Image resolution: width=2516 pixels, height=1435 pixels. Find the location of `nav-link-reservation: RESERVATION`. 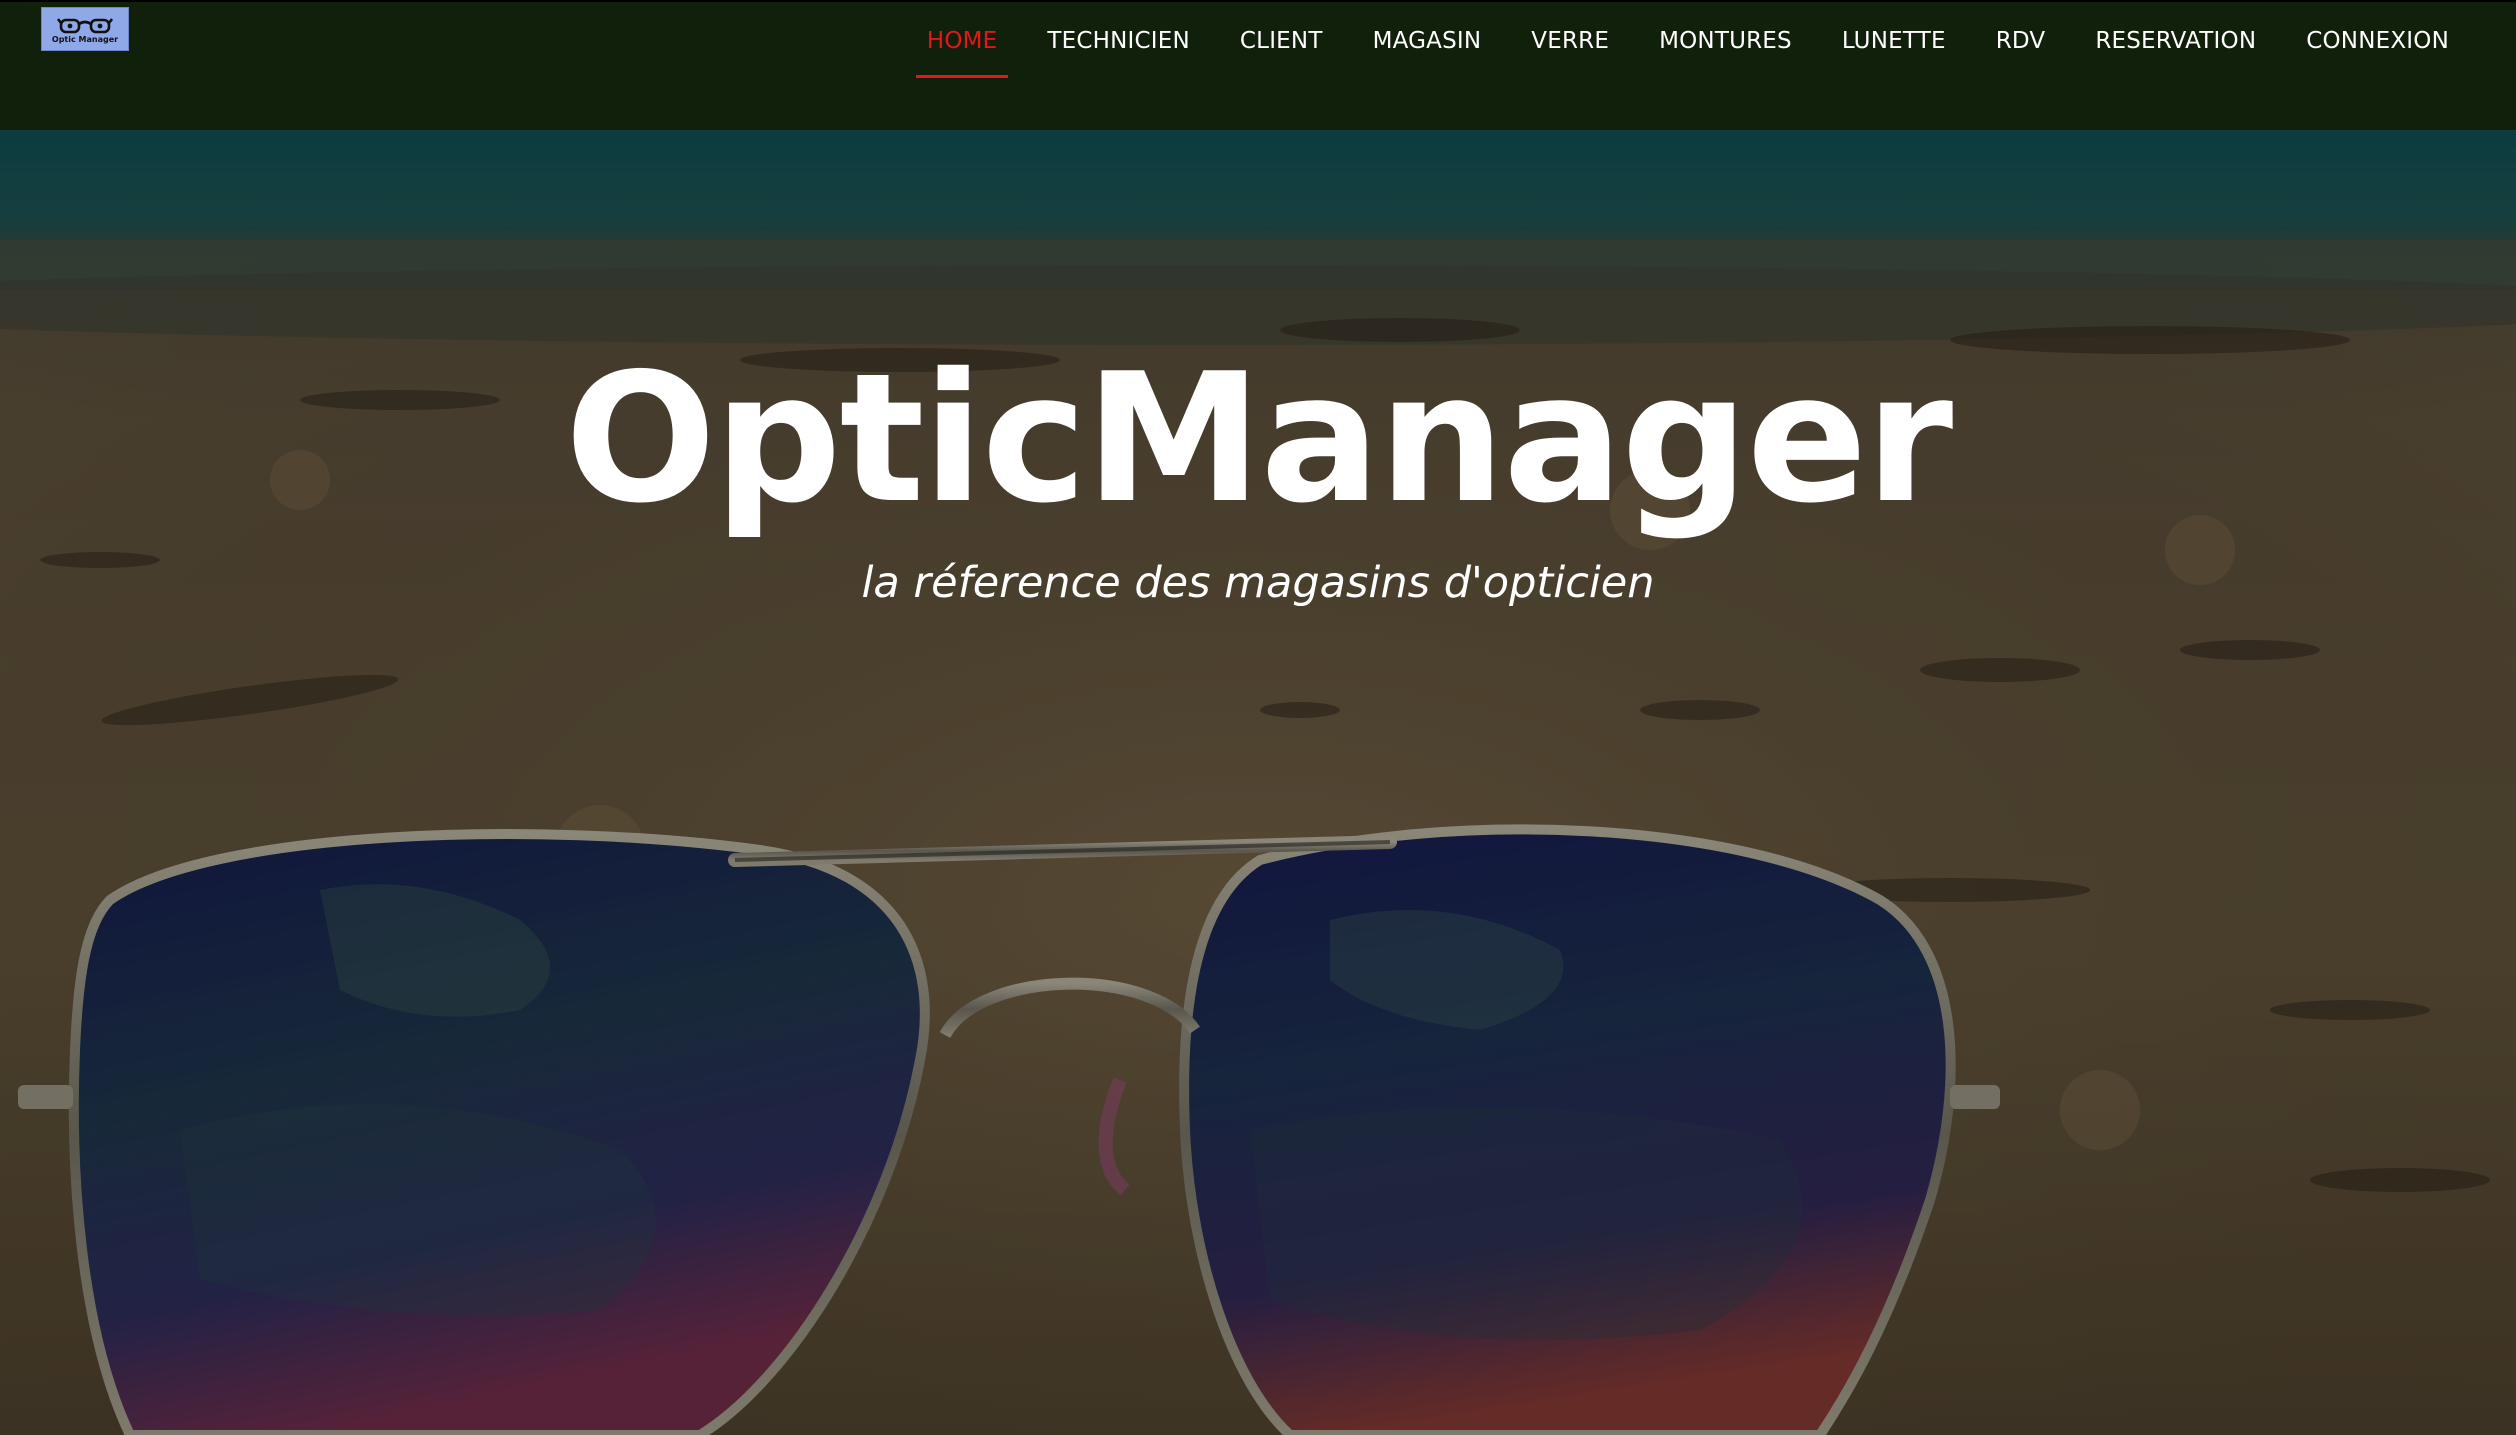

nav-link-reservation: RESERVATION is located at coordinates (2175, 41).